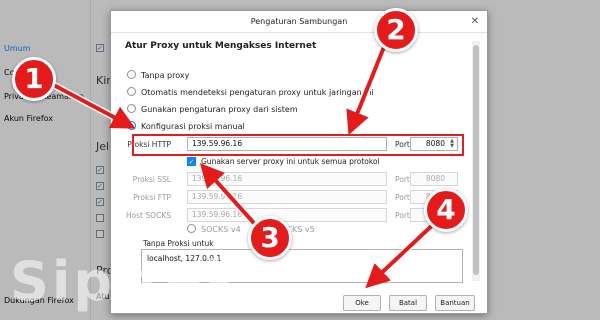 This screenshot has width=600, height=320. Describe the element at coordinates (446, 210) in the screenshot. I see `step-marker-4: 4` at that location.